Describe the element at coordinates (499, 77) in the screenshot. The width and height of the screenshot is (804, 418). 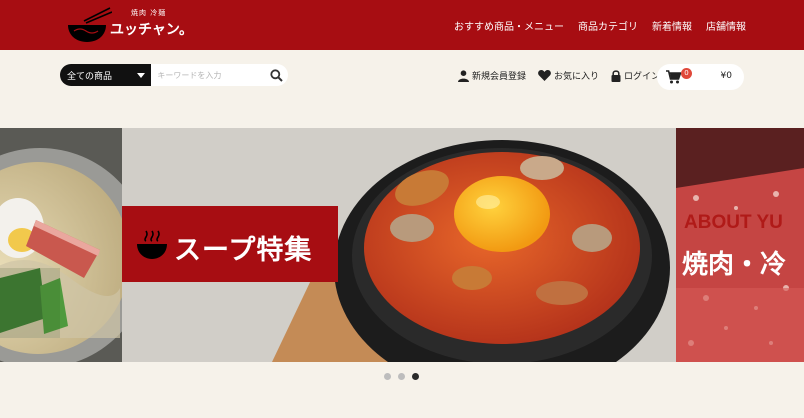
I see `register-label: 新規会員登録` at that location.